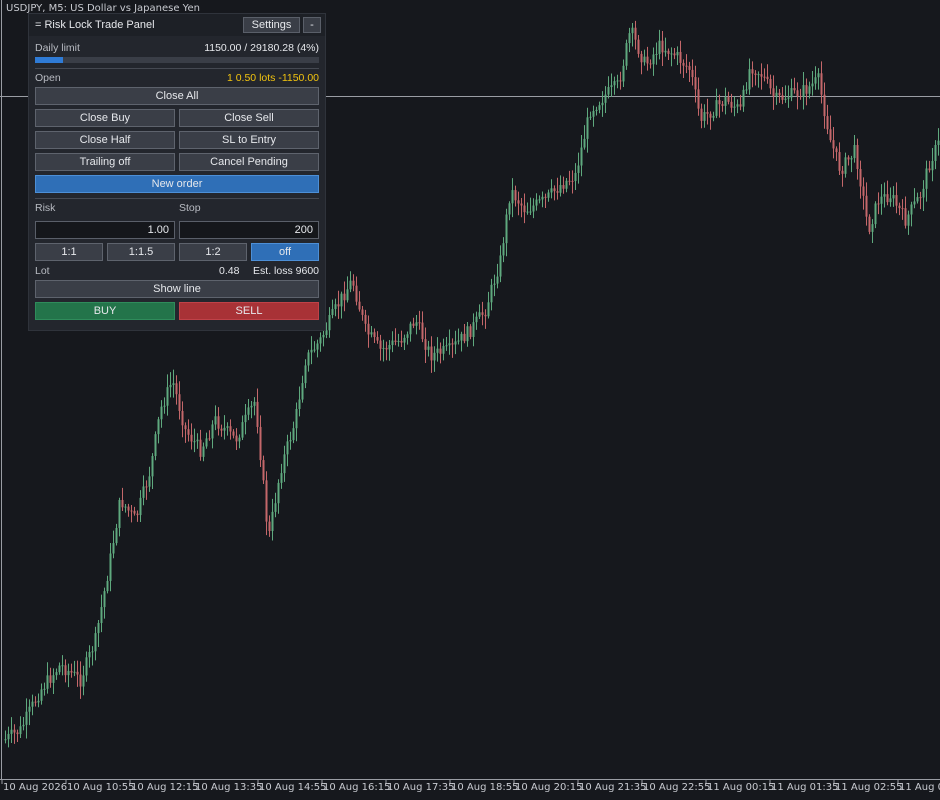 This screenshot has width=940, height=800. Describe the element at coordinates (105, 140) in the screenshot. I see `close-half-button: Close Half` at that location.